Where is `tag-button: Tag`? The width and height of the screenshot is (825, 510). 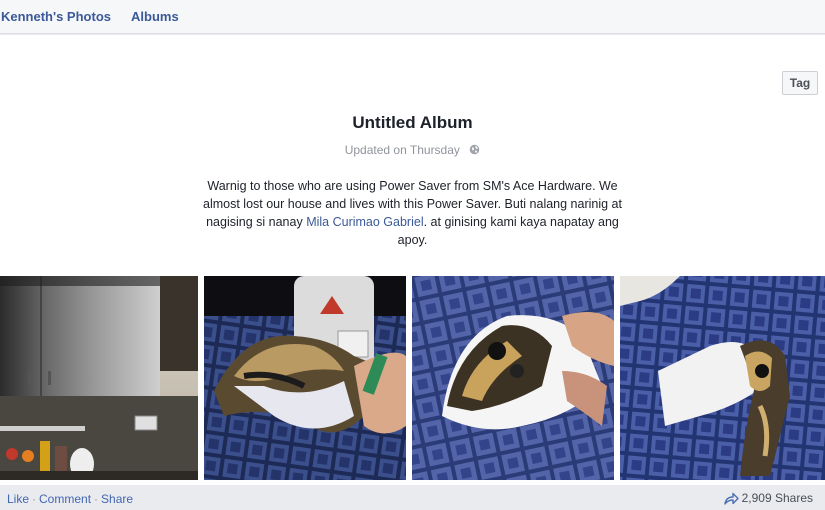
tag-button: Tag is located at coordinates (800, 83).